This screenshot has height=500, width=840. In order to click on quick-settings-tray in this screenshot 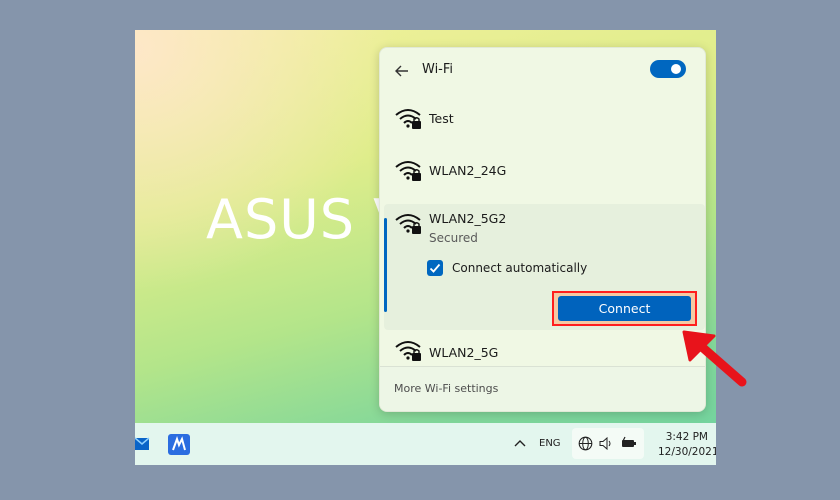, I will do `click(608, 443)`.